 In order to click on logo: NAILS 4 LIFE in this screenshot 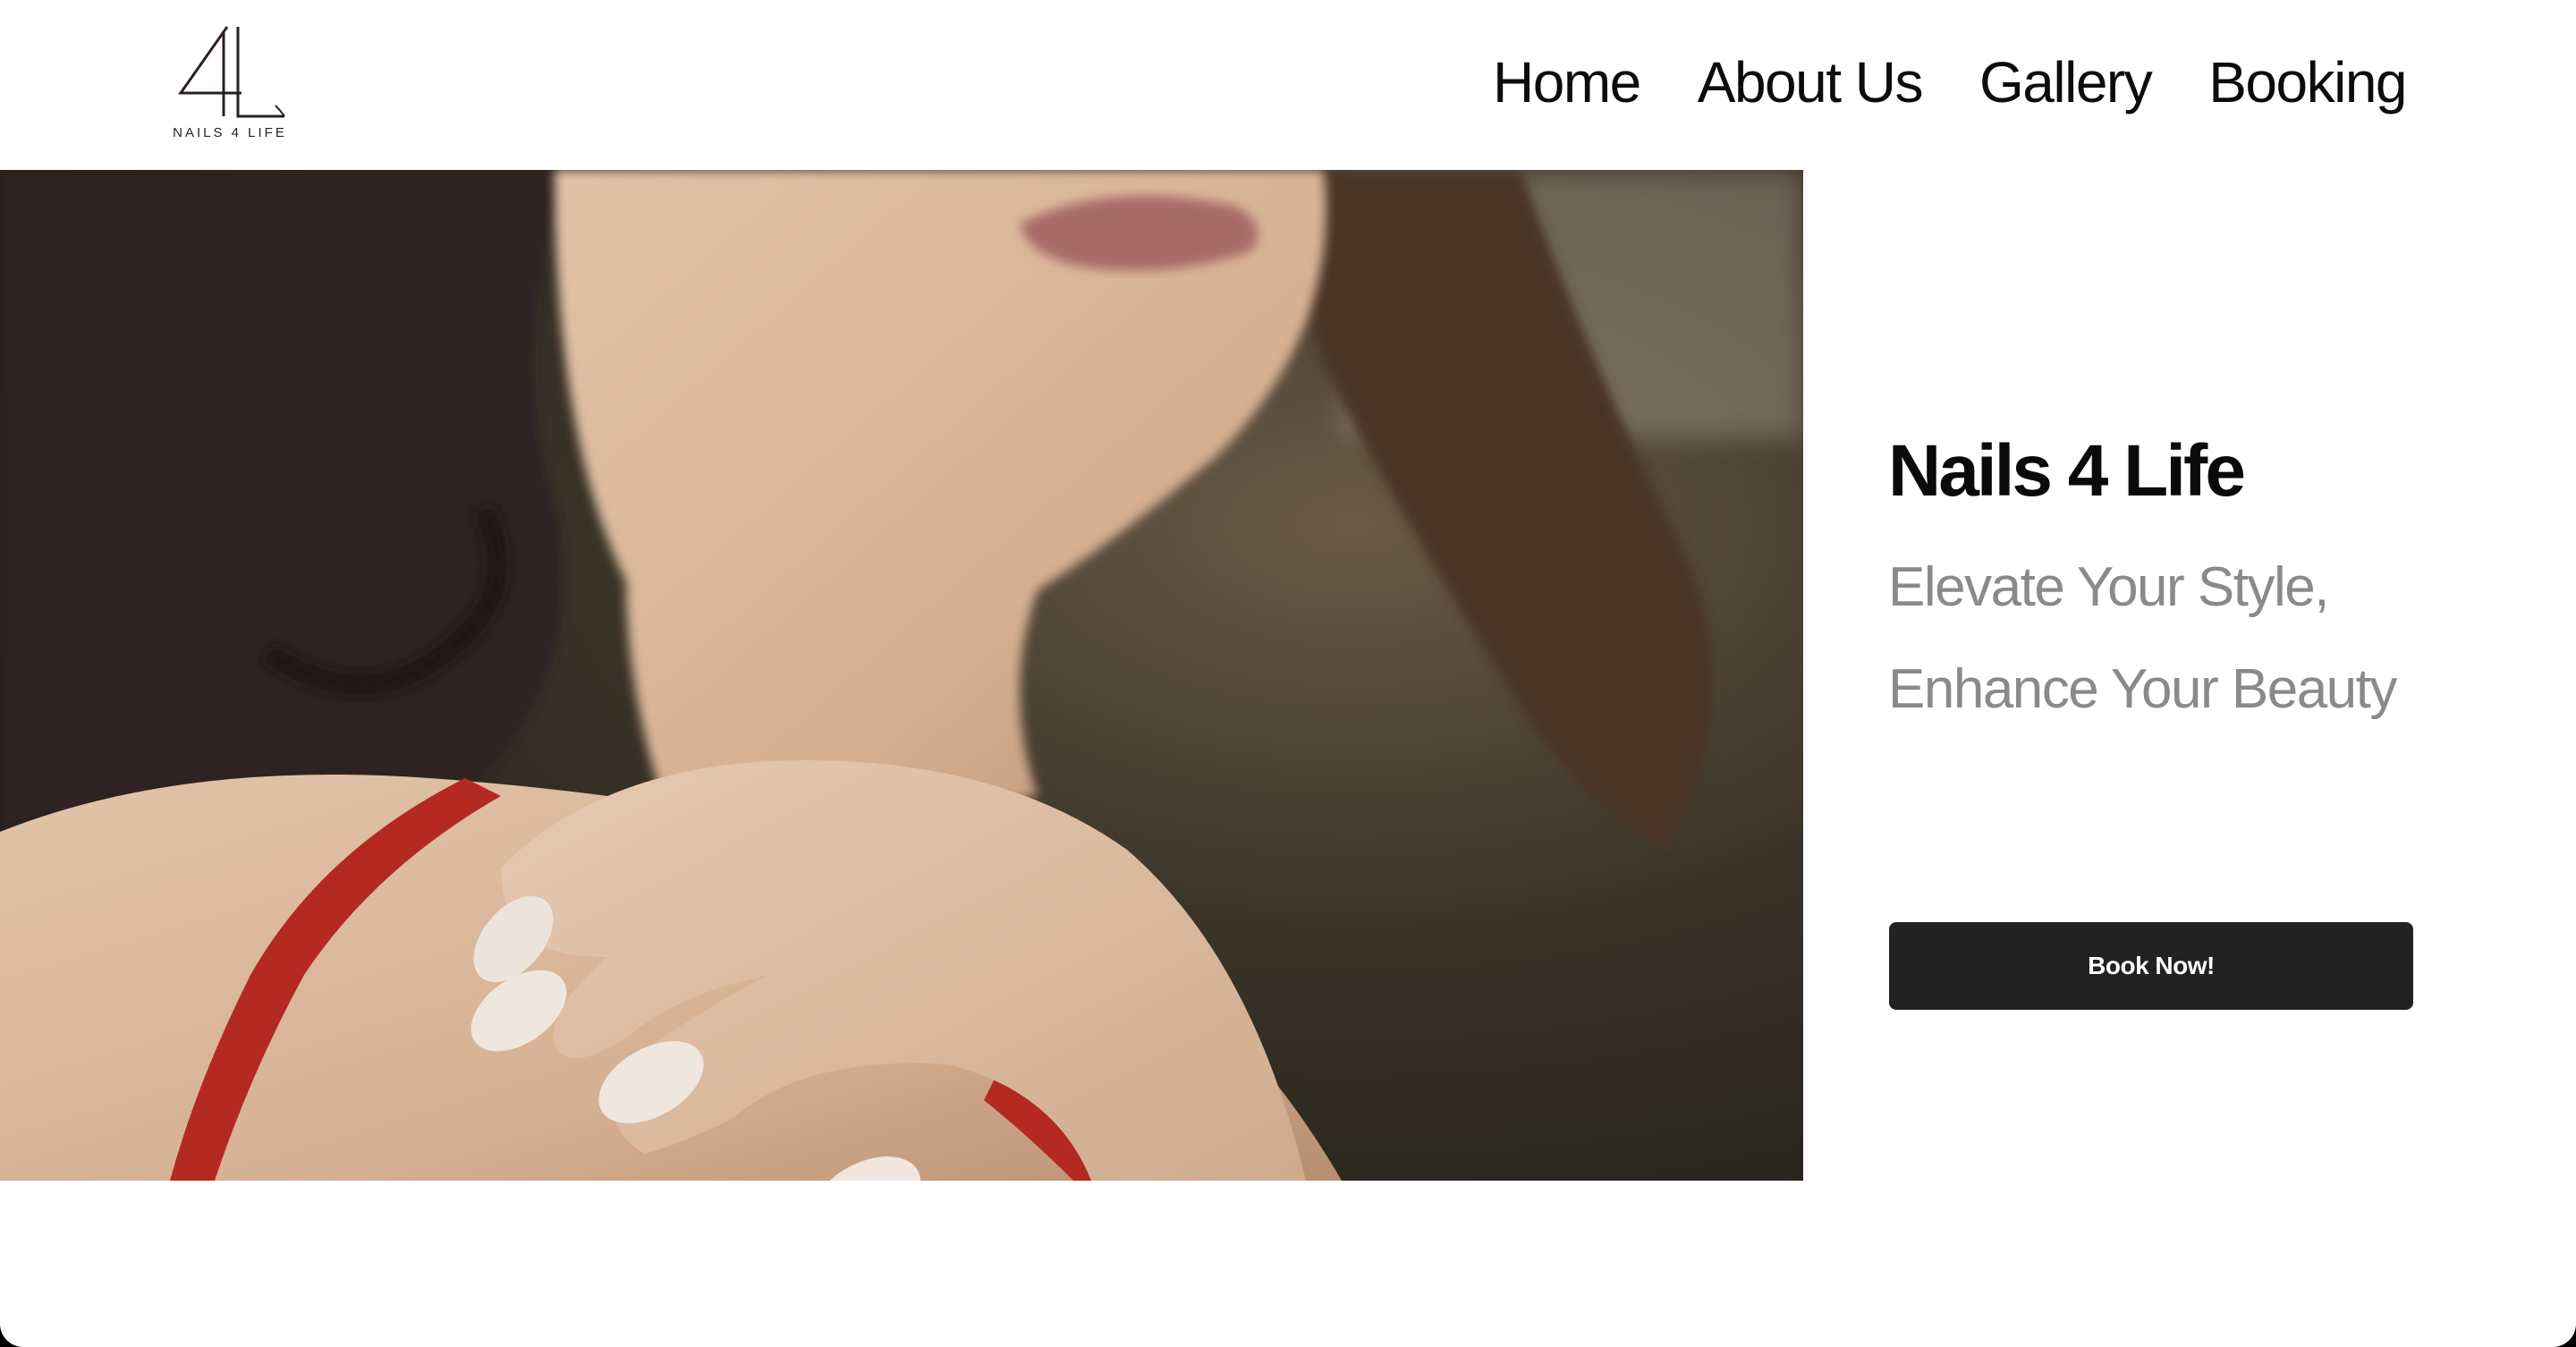, I will do `click(230, 84)`.